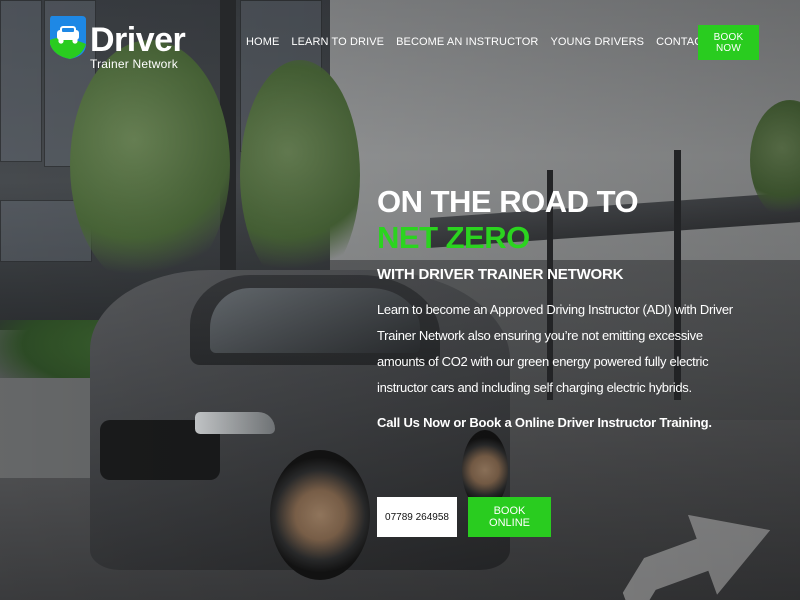 Image resolution: width=800 pixels, height=600 pixels. I want to click on car-badge-icon, so click(68, 37).